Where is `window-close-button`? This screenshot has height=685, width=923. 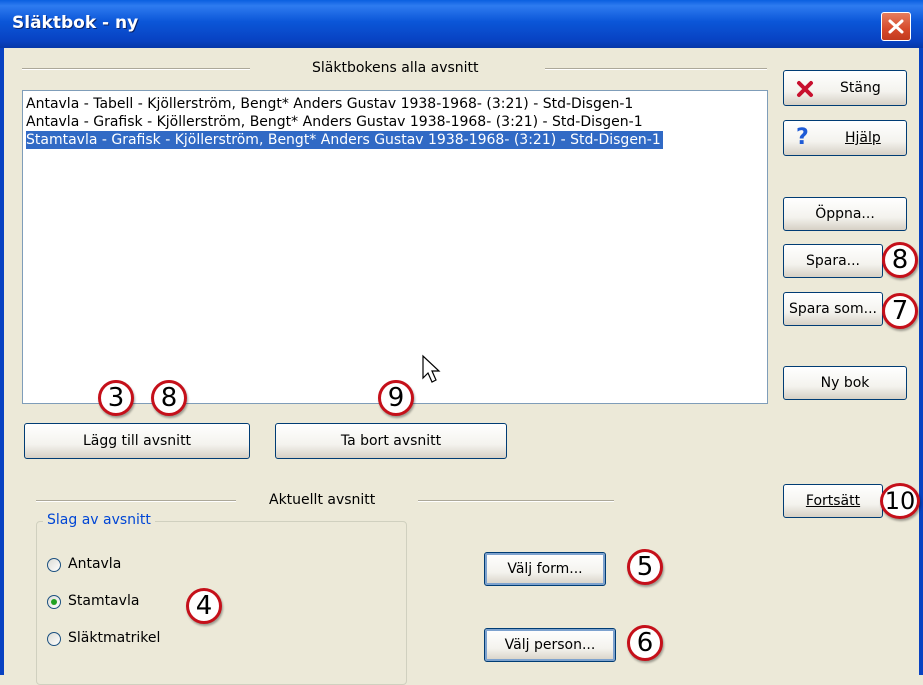 window-close-button is located at coordinates (896, 26).